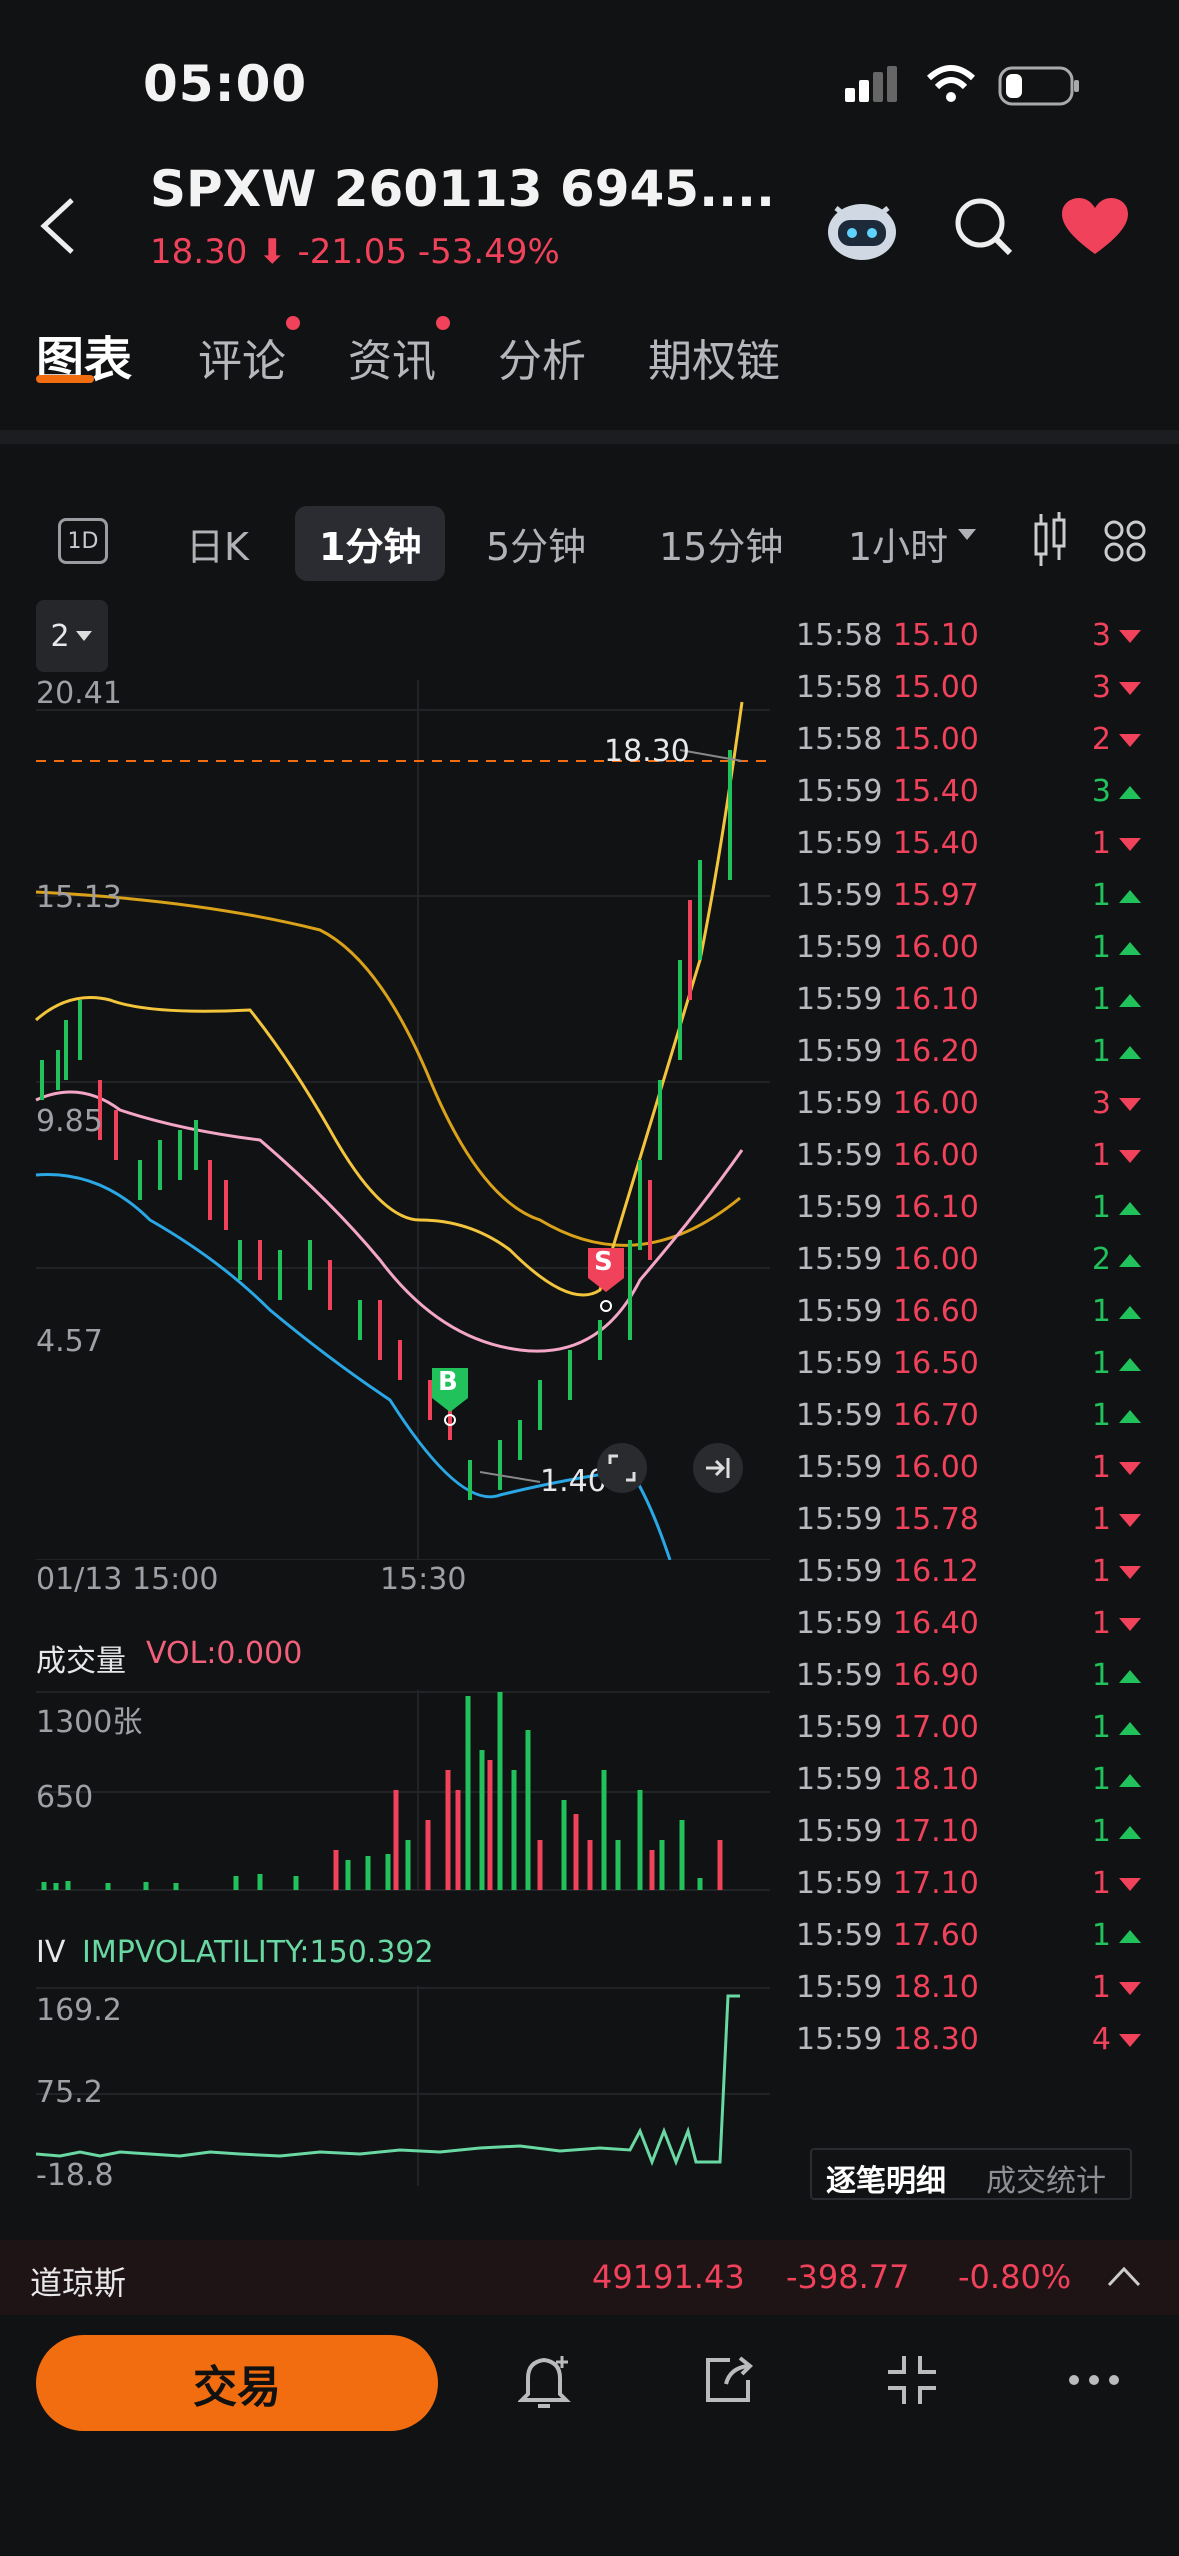 The width and height of the screenshot is (1179, 2556). Describe the element at coordinates (127, 1579) in the screenshot. I see `x-tick-1: 01/13 15:00` at that location.